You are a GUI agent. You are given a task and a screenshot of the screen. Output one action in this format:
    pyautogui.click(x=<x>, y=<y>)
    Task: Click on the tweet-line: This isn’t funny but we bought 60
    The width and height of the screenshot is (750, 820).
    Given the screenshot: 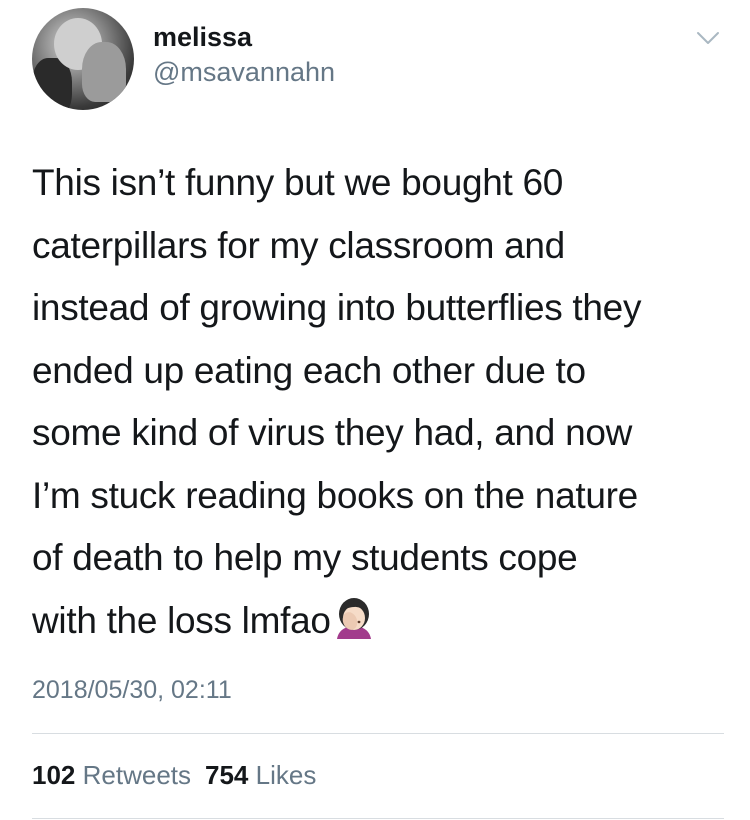 What is the action you would take?
    pyautogui.click(x=298, y=182)
    